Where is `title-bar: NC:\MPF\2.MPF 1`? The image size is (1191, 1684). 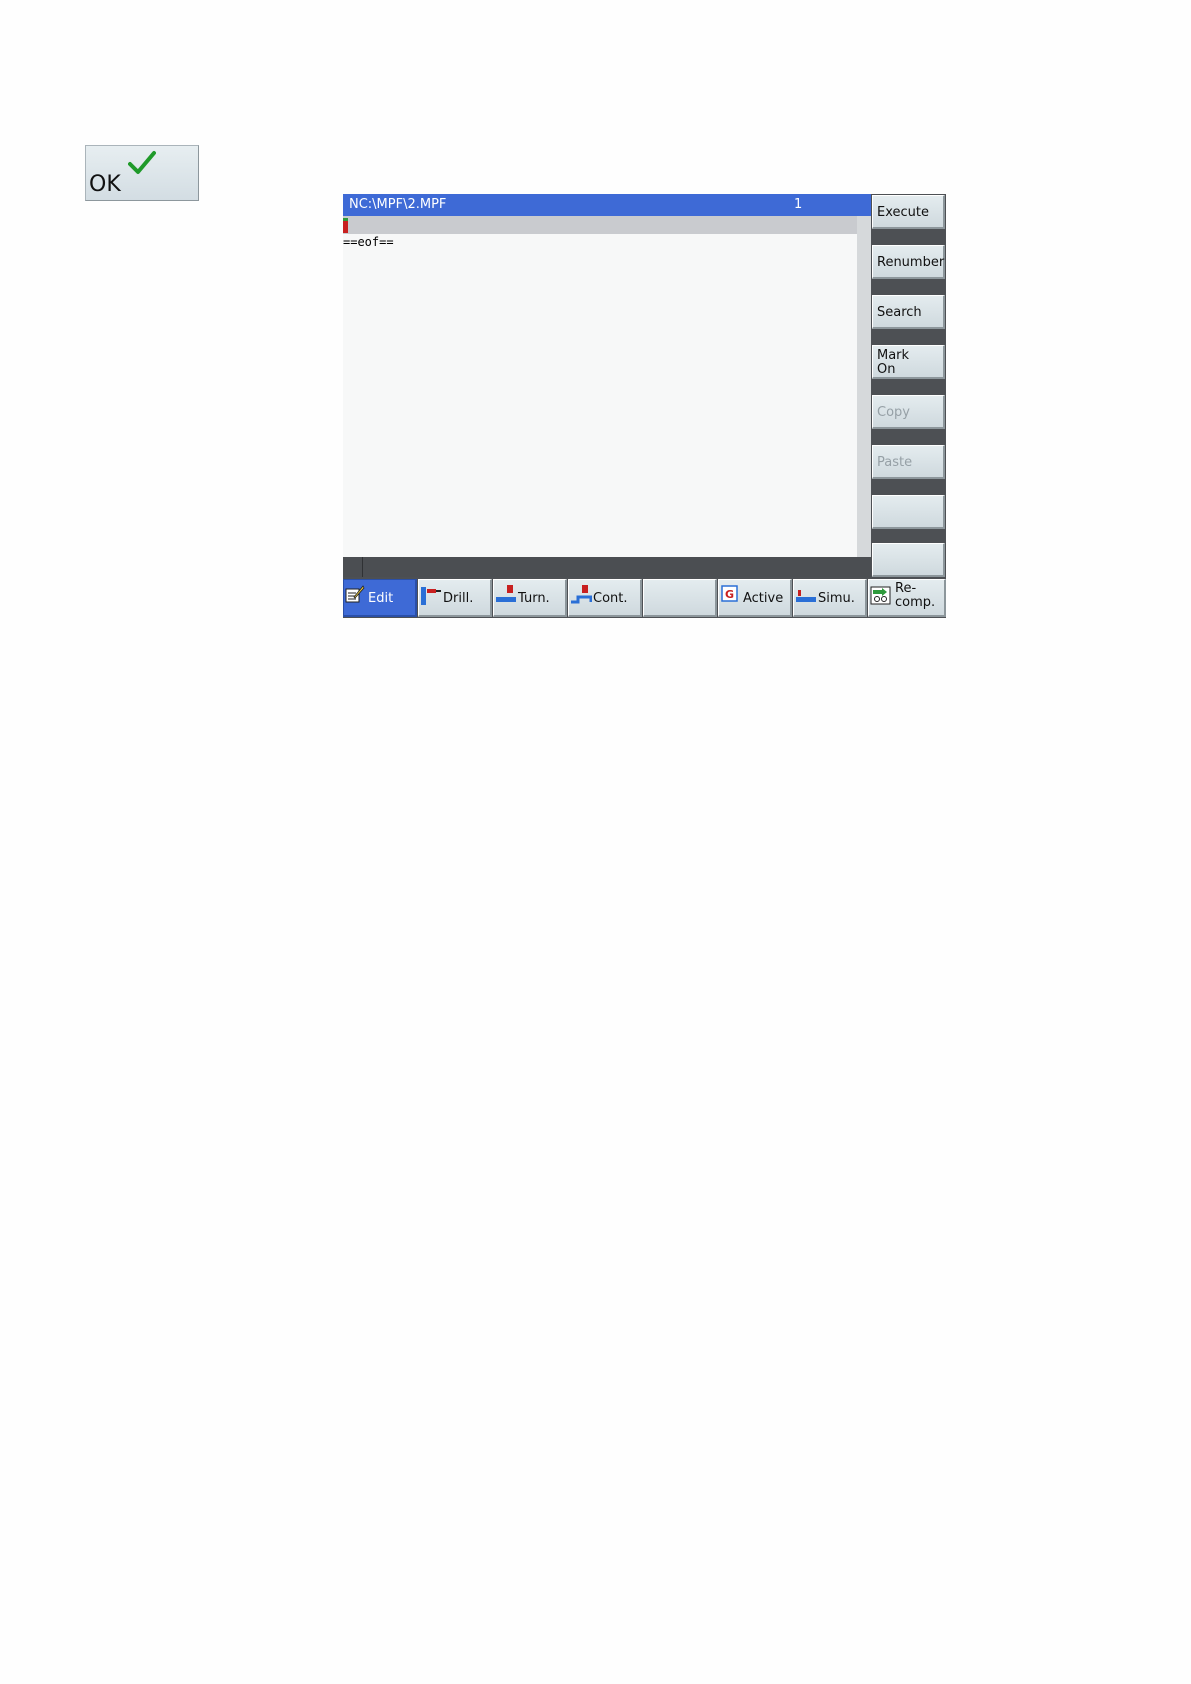 title-bar: NC:\MPF\2.MPF 1 is located at coordinates (607, 205).